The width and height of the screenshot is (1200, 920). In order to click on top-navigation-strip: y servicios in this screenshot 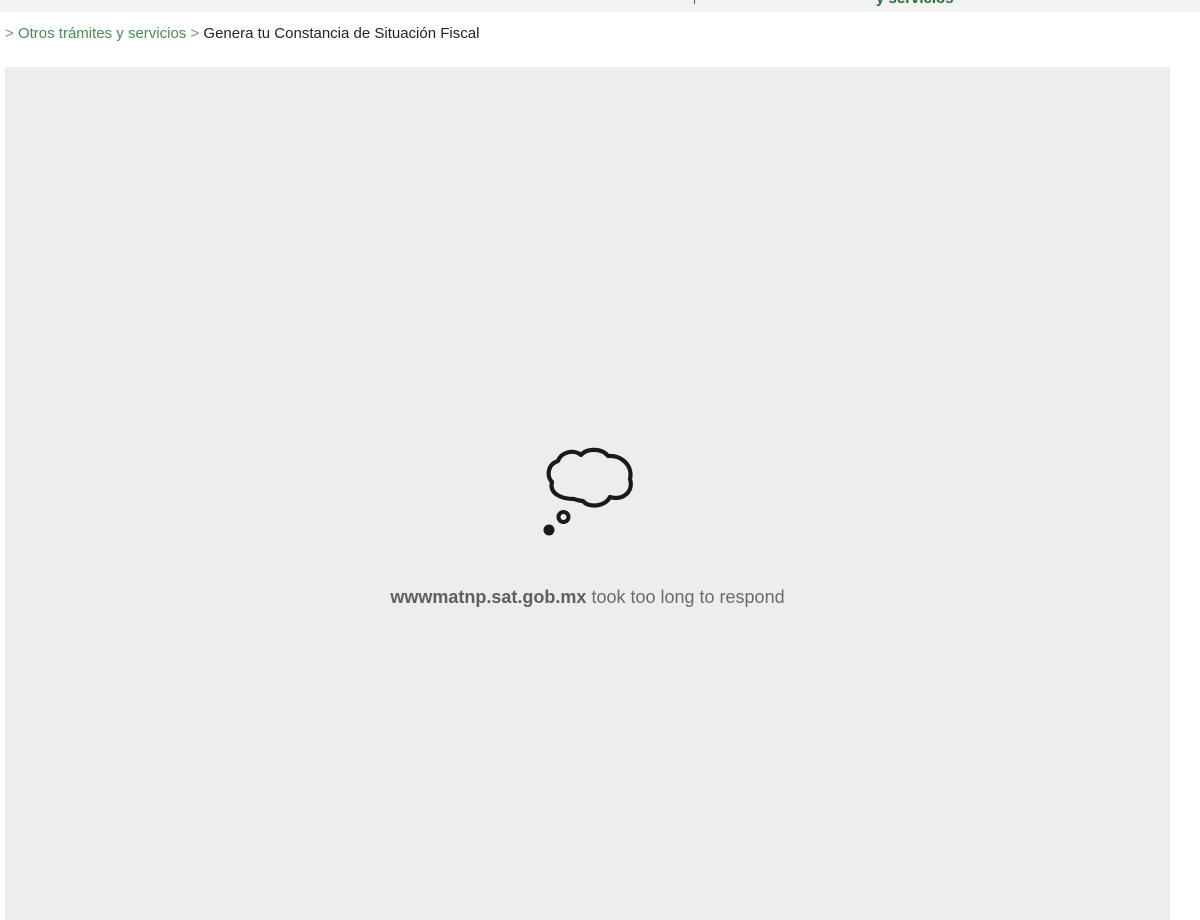, I will do `click(600, 6)`.